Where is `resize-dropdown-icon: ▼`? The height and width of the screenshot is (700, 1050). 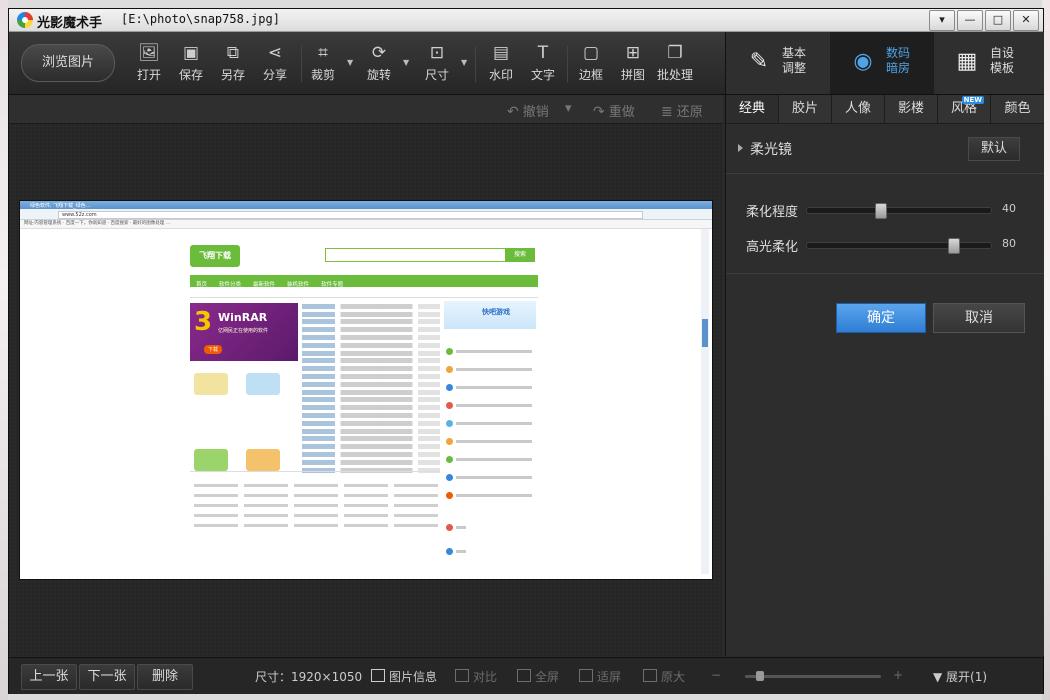 resize-dropdown-icon: ▼ is located at coordinates (465, 62).